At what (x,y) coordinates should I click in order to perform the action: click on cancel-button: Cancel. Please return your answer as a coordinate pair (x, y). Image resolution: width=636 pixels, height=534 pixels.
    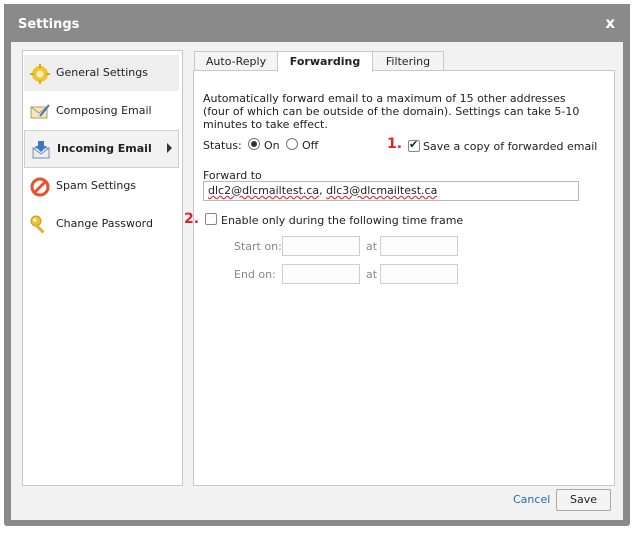
    Looking at the image, I should click on (531, 499).